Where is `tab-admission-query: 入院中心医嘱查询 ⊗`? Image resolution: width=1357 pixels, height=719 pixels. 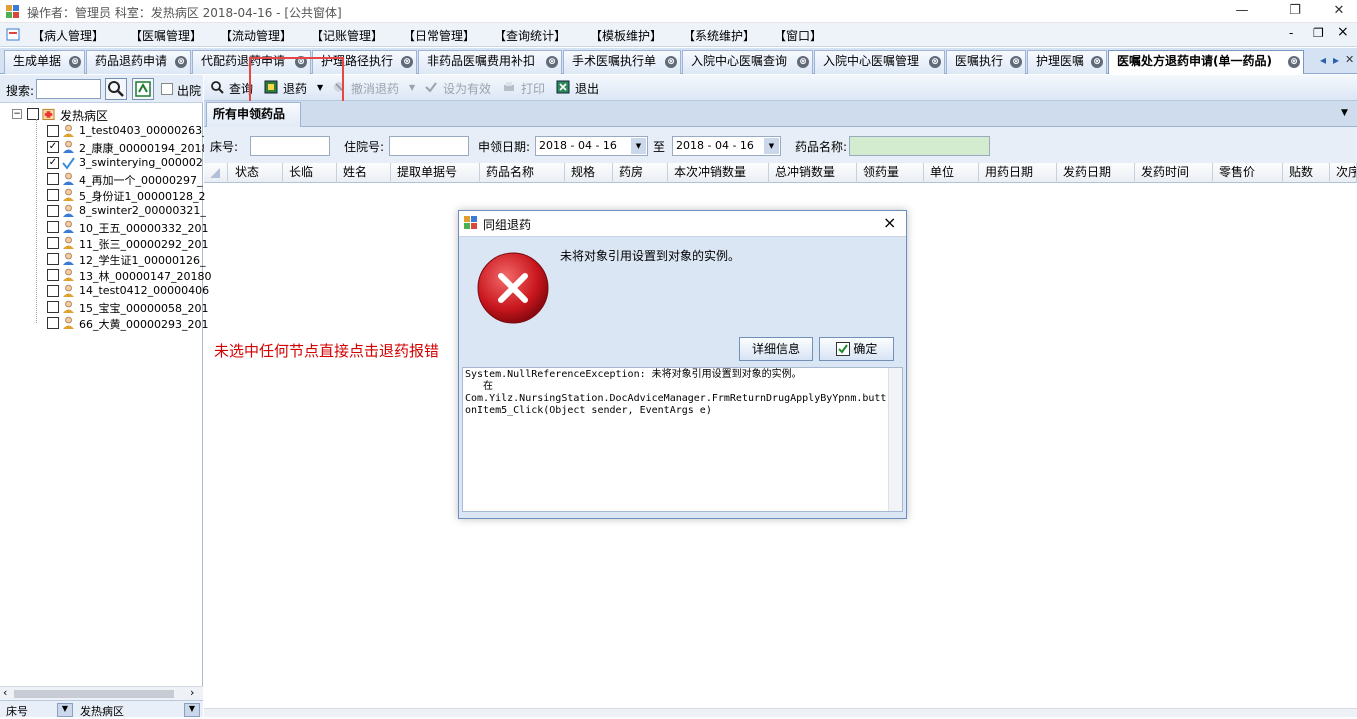
tab-admission-query: 入院中心医嘱查询 ⊗ is located at coordinates (747, 62).